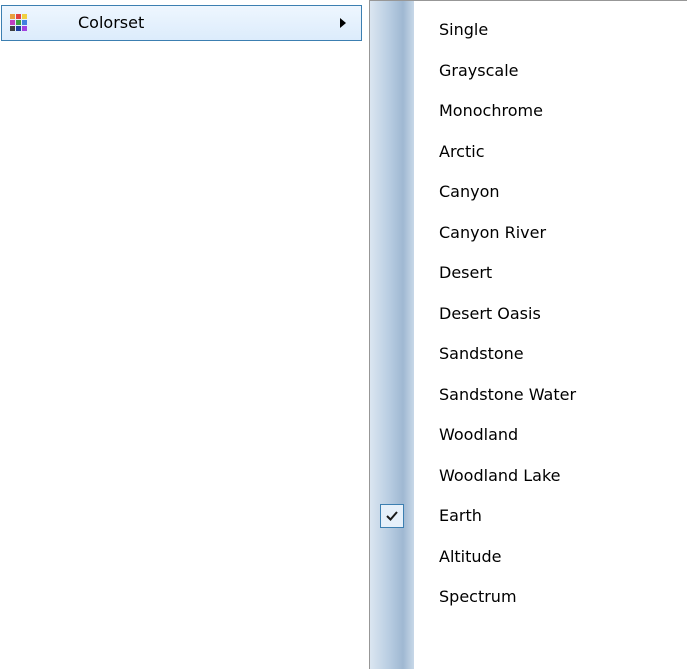  Describe the element at coordinates (462, 151) in the screenshot. I see `submenu-item-label: Arctic` at that location.